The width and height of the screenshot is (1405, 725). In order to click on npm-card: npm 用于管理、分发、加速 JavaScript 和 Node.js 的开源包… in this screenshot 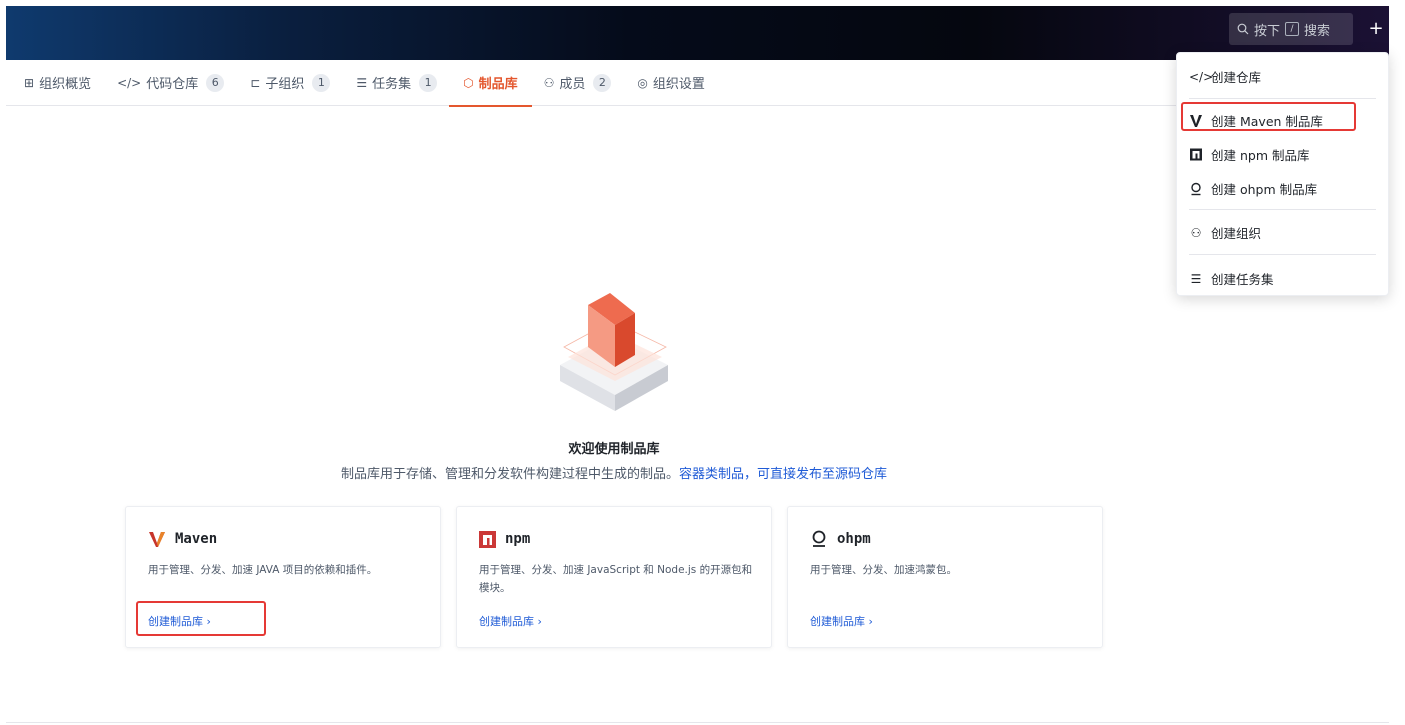, I will do `click(614, 577)`.